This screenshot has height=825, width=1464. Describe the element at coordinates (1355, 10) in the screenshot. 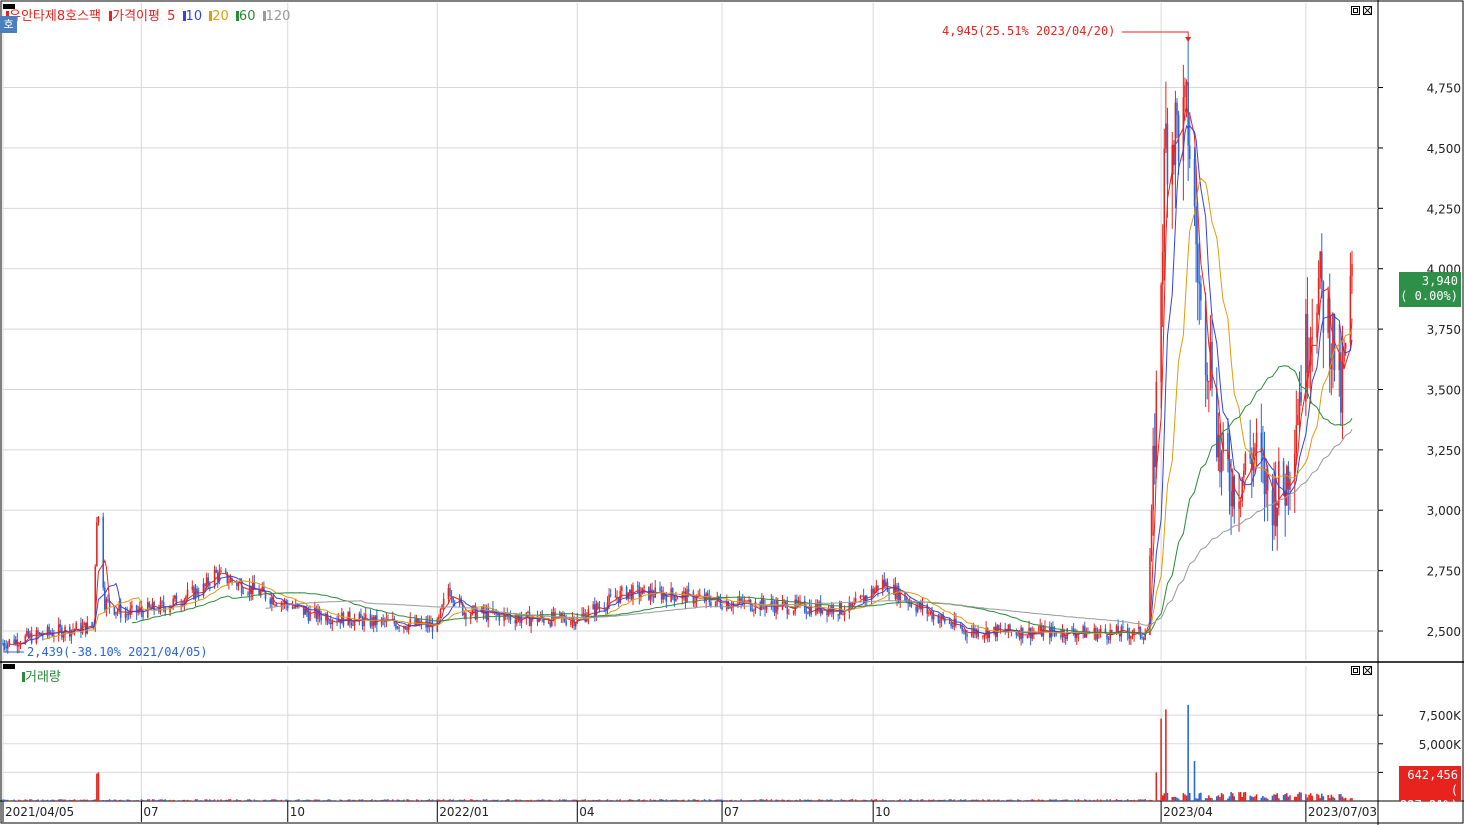

I see `price-panel-maximize-icon` at that location.